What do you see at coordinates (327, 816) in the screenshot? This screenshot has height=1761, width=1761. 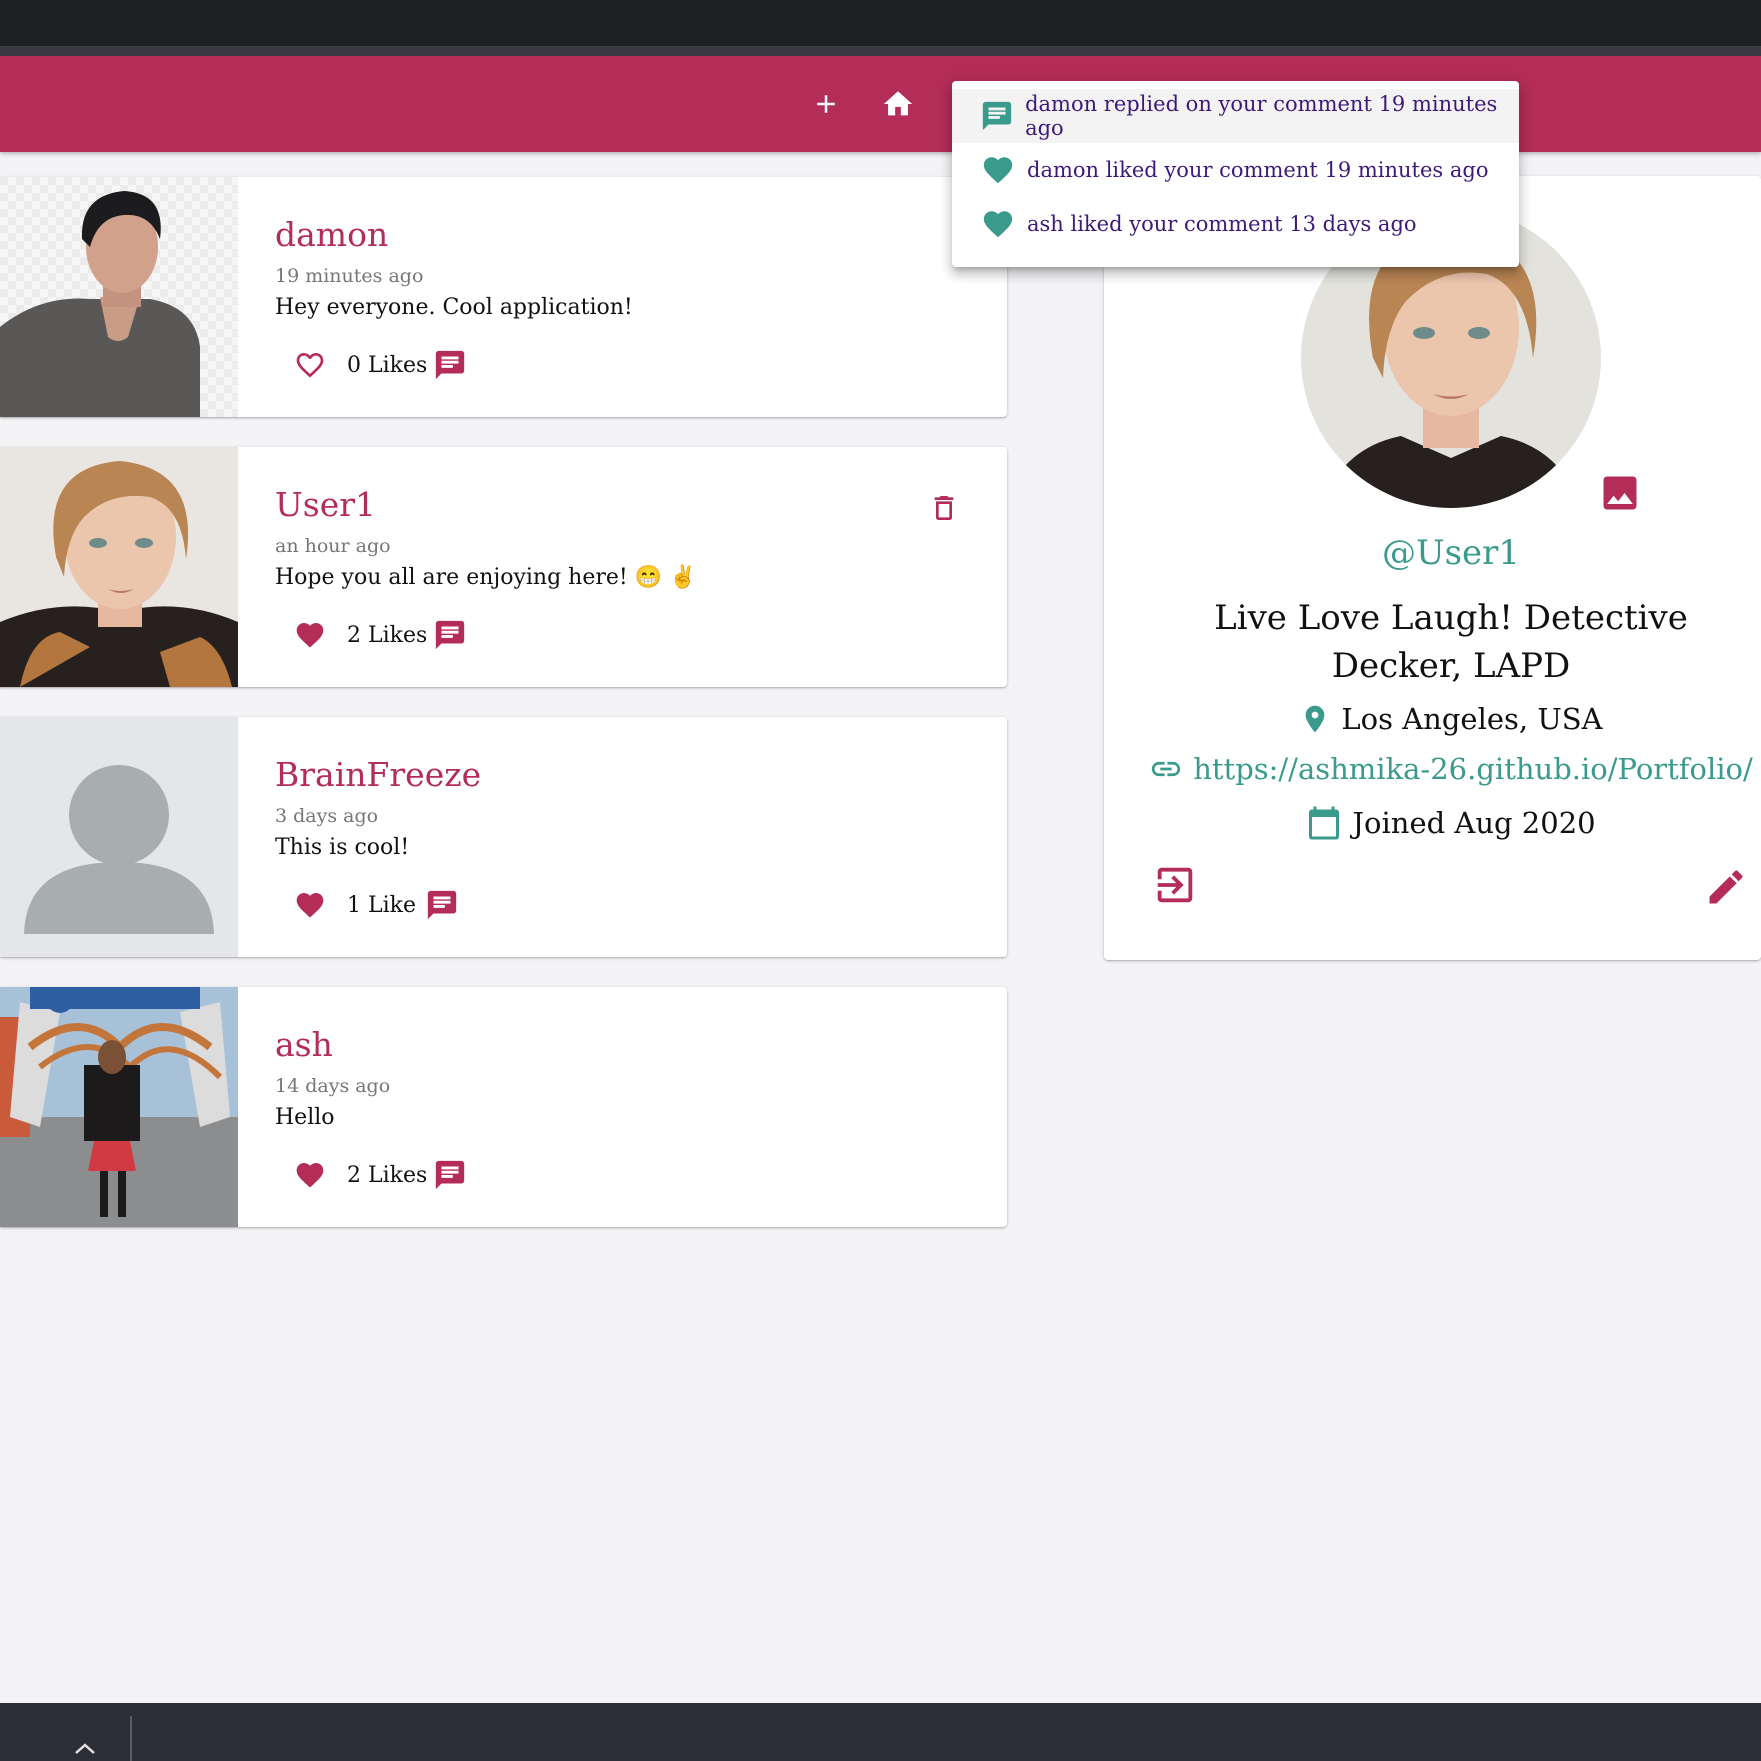 I see `post-timestamp: 3 days ago` at bounding box center [327, 816].